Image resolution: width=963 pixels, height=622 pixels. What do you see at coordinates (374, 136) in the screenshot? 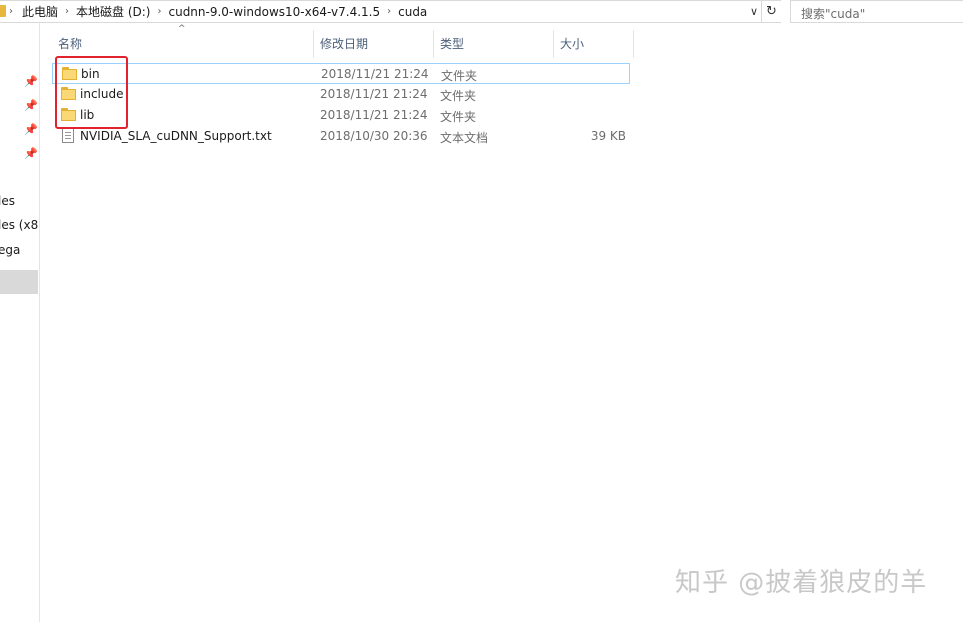
I see `file-date: 2018/10/30 20:36` at bounding box center [374, 136].